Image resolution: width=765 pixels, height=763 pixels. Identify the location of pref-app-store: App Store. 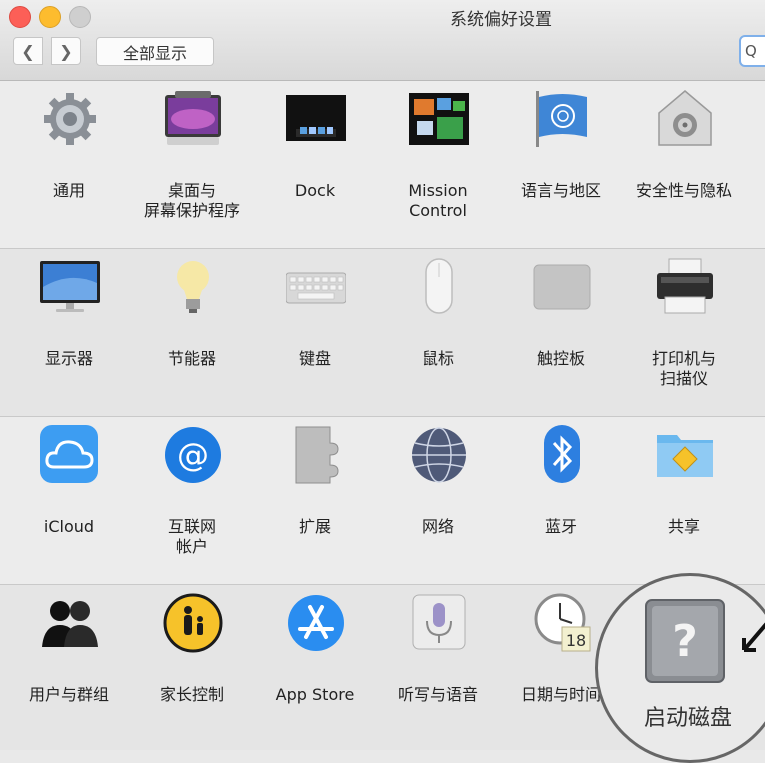
(315, 660).